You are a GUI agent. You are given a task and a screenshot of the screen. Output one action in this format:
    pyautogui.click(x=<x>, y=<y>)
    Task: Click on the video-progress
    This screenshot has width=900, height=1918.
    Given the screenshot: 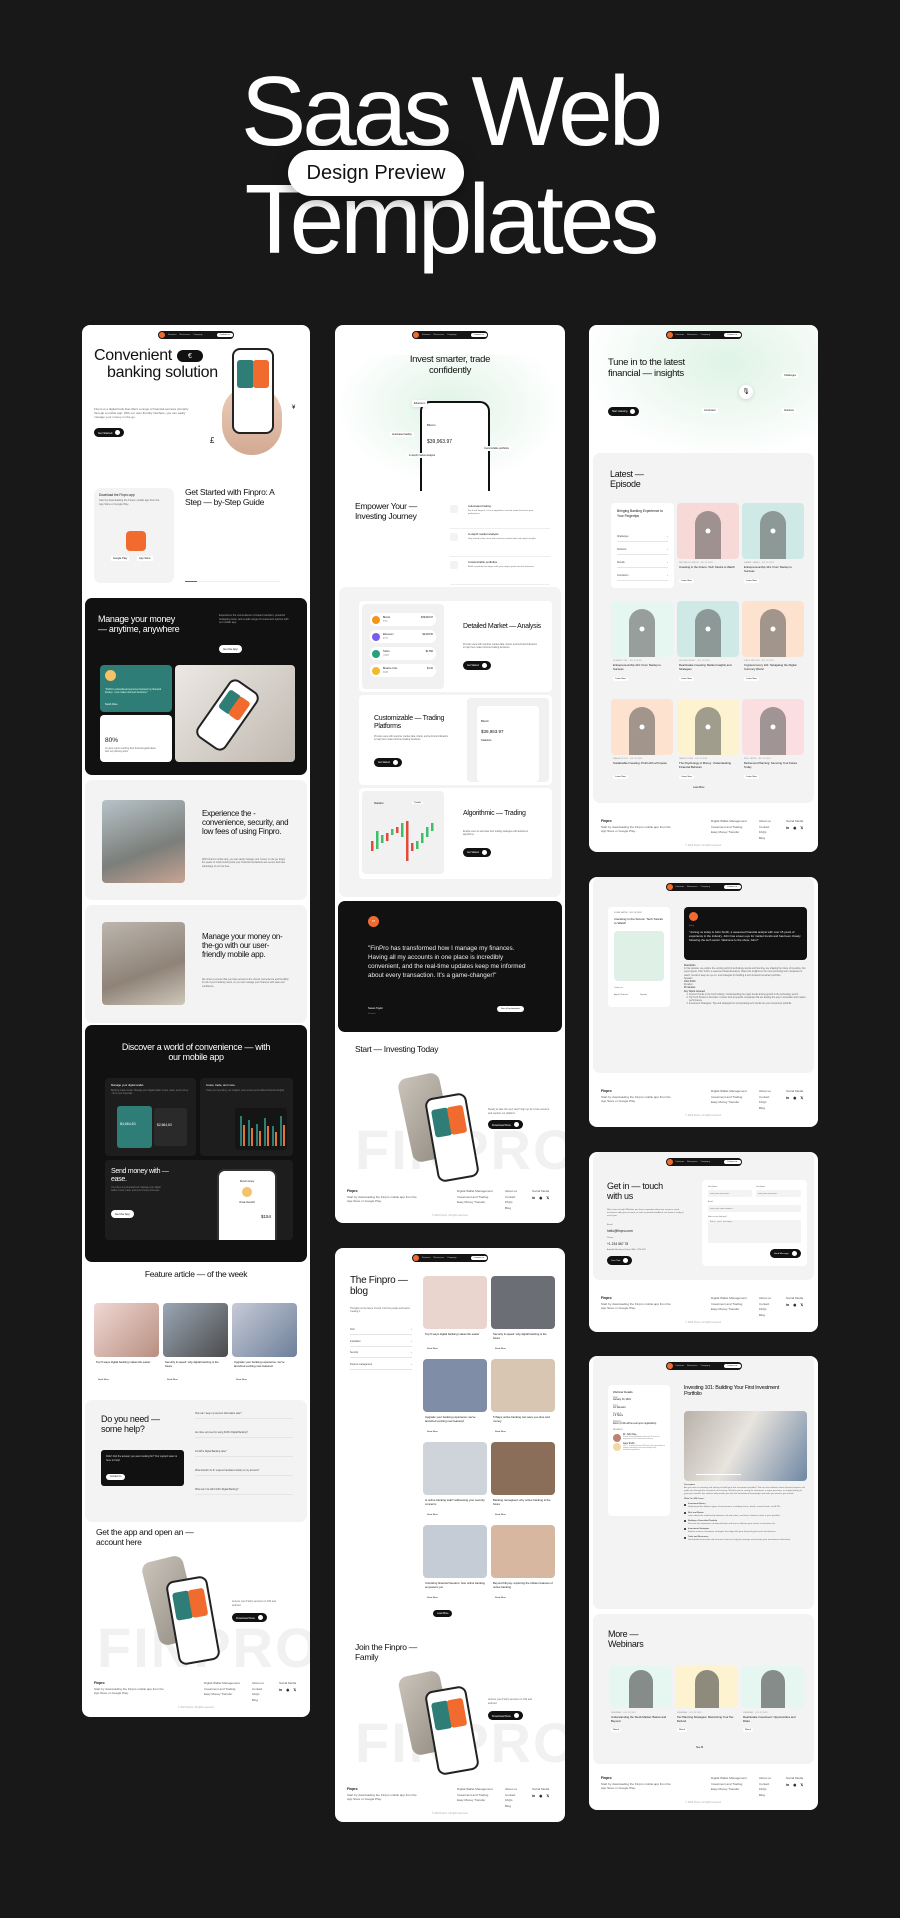 What is the action you would take?
    pyautogui.click(x=718, y=1474)
    